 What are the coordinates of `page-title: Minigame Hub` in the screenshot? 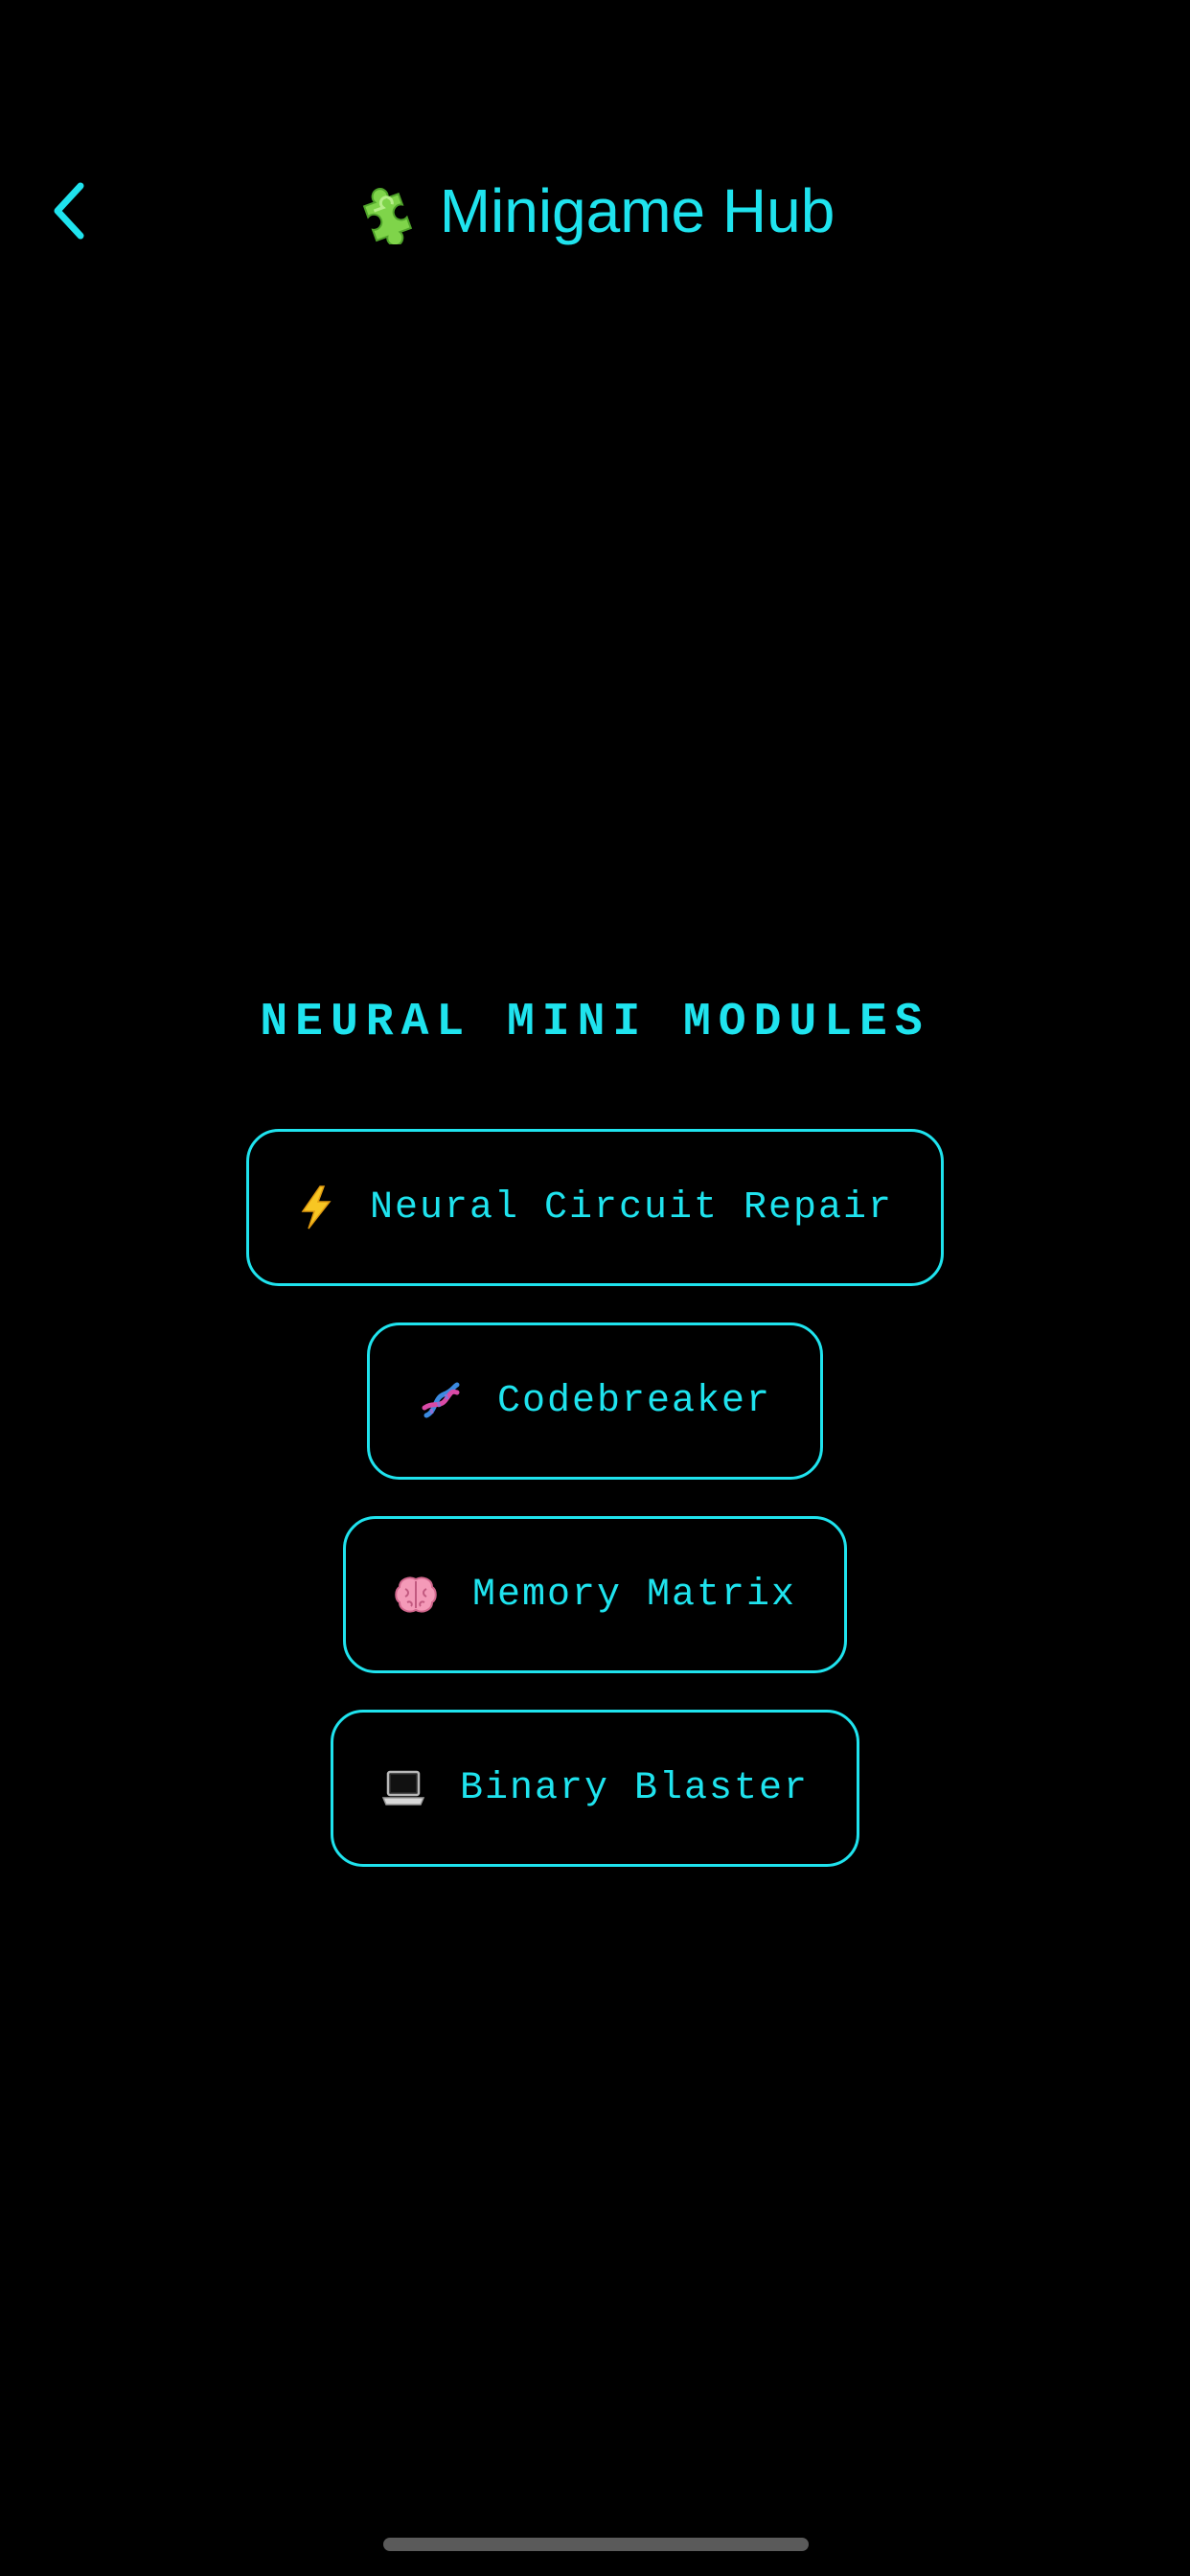 It's located at (595, 210).